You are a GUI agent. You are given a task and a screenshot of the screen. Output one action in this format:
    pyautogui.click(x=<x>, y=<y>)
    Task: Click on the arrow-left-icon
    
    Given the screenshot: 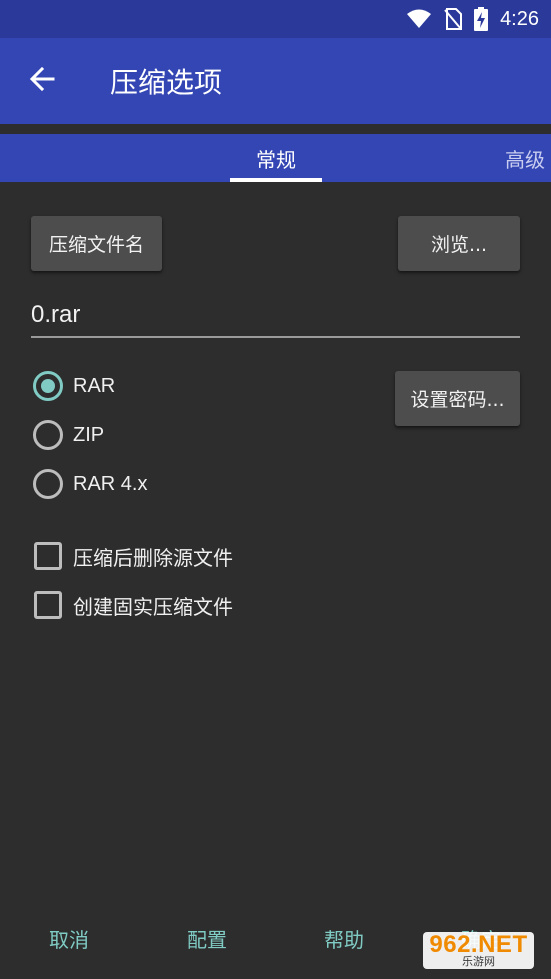 What is the action you would take?
    pyautogui.click(x=42, y=81)
    